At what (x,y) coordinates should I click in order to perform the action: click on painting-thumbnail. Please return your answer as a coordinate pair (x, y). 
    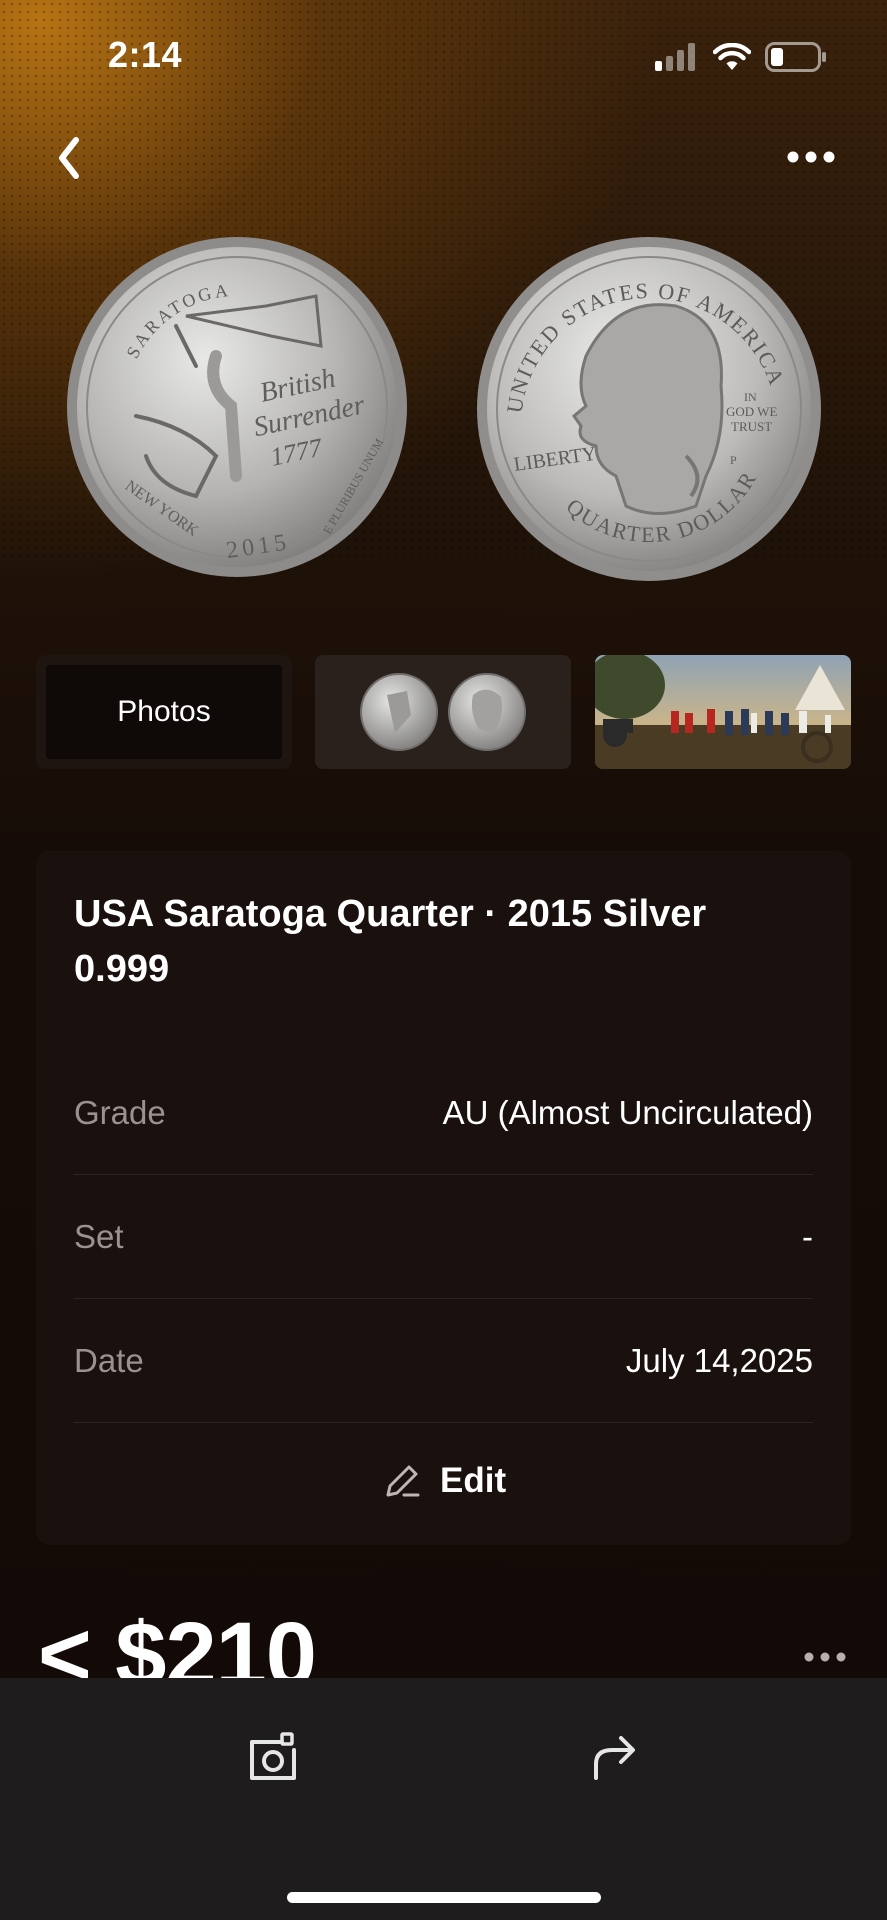
    Looking at the image, I should click on (723, 712).